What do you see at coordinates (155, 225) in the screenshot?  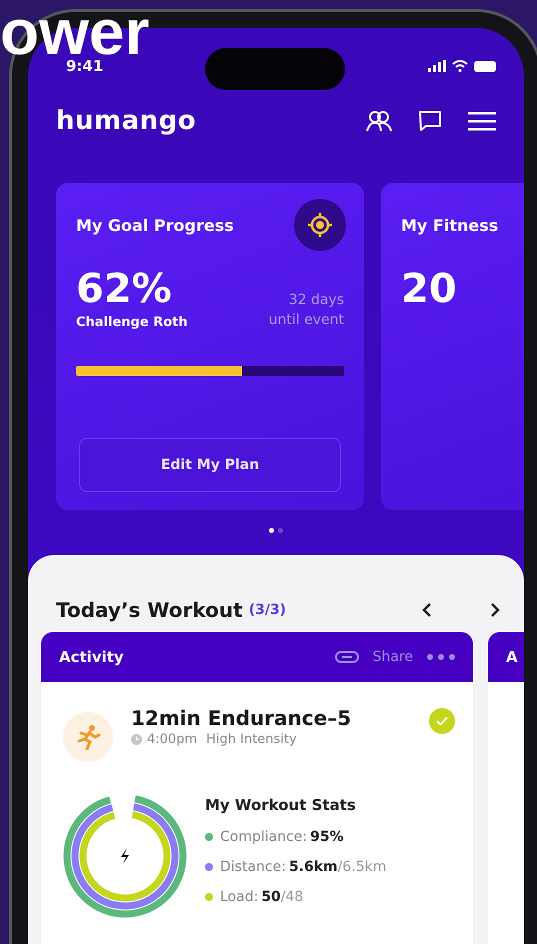 I see `card-title: My Goal Progress` at bounding box center [155, 225].